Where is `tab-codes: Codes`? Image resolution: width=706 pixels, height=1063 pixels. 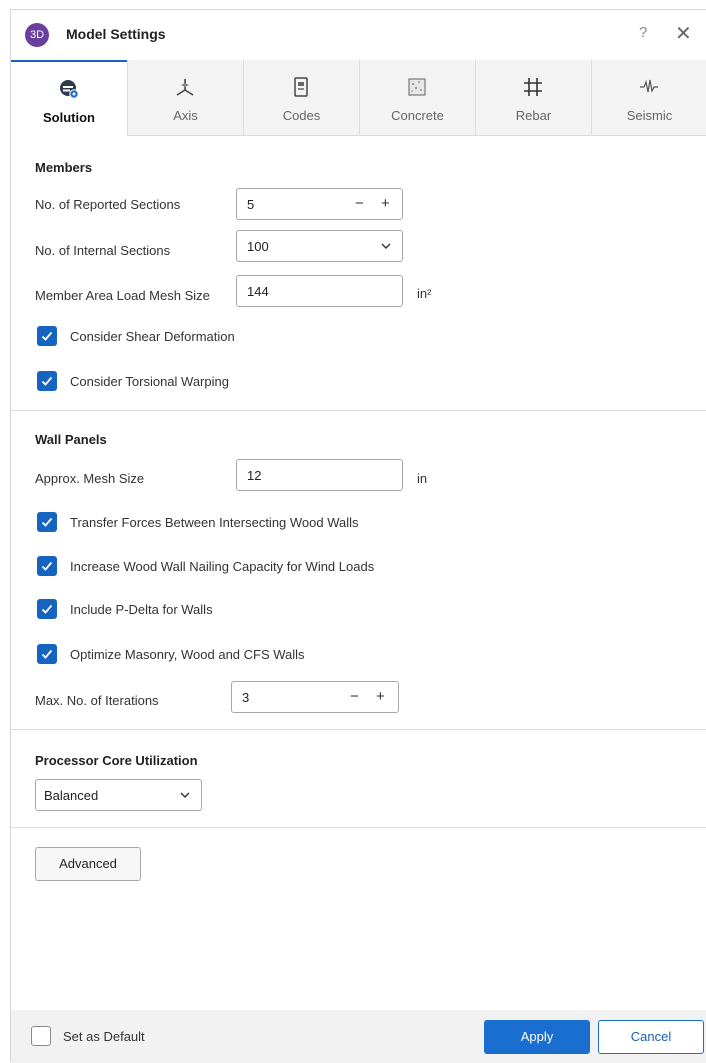 tab-codes: Codes is located at coordinates (300, 98).